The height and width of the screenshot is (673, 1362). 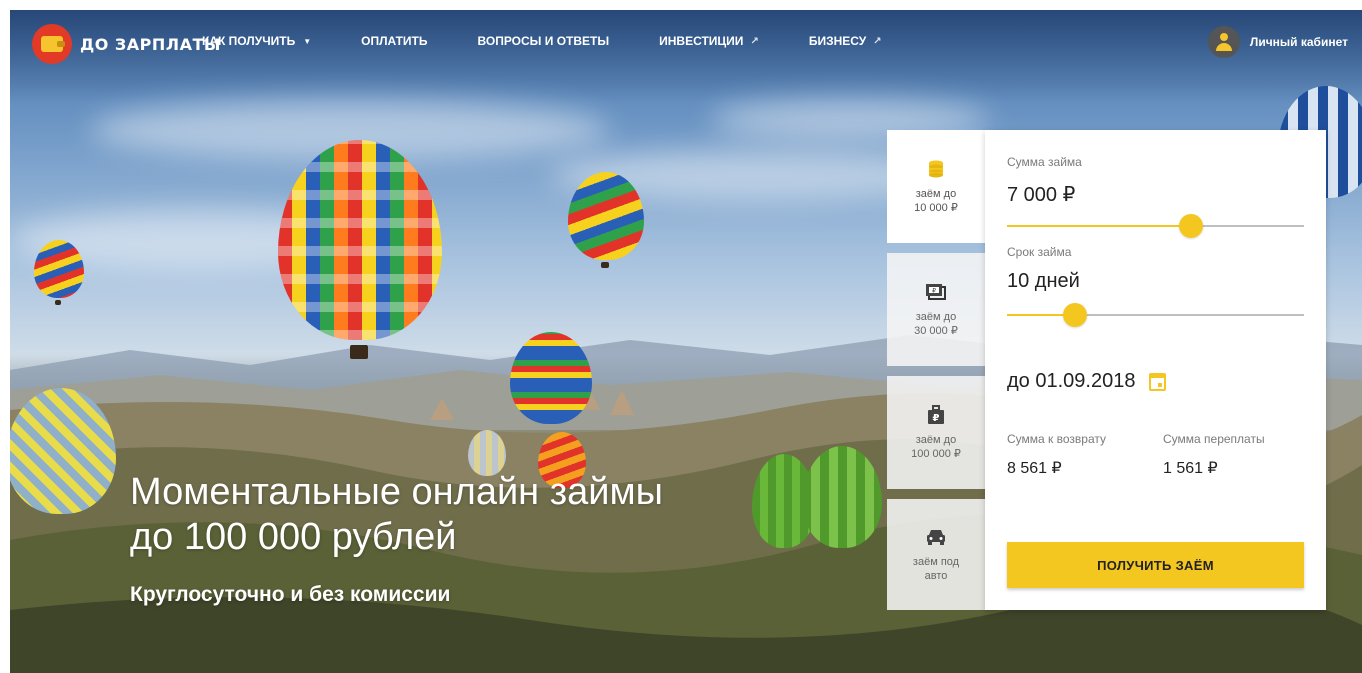 What do you see at coordinates (936, 323) in the screenshot?
I see `tab-label: заём до 30 000 ₽` at bounding box center [936, 323].